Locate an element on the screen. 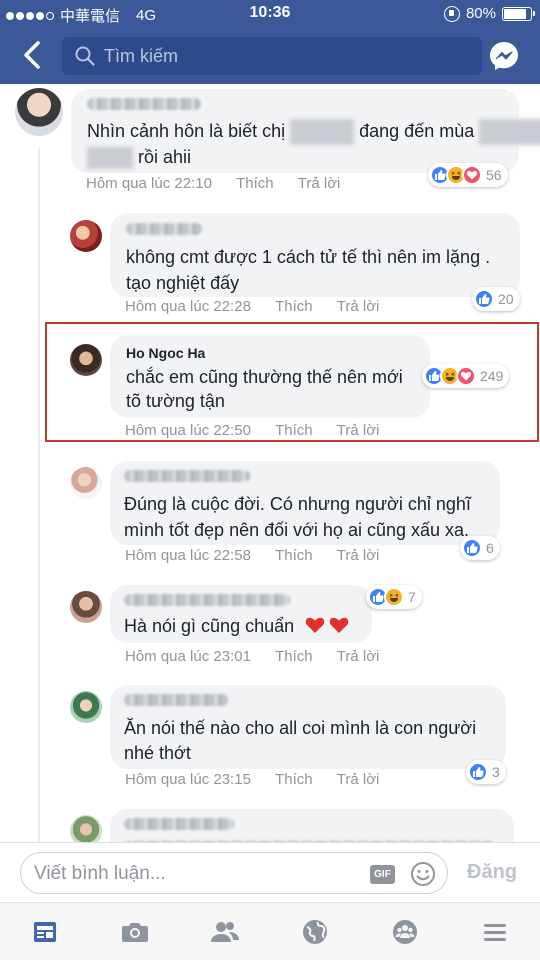  comment-input: Viết bình luận... GIF is located at coordinates (234, 873).